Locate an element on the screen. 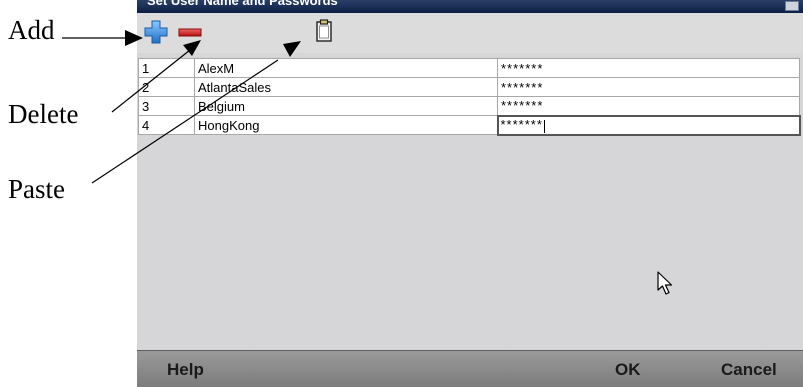 Image resolution: width=803 pixels, height=387 pixels. dialog-titlebar: Set User Name and Passwords is located at coordinates (470, 6).